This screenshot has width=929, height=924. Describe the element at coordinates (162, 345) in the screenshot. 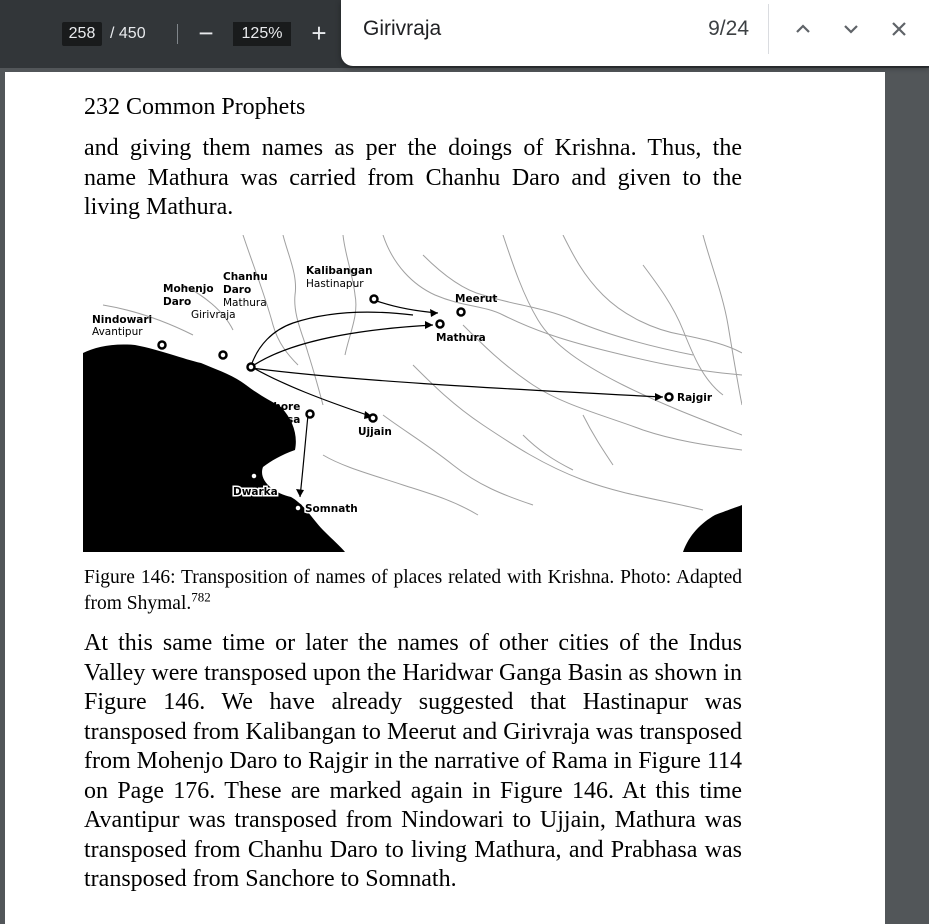

I see `marker-nindowari` at that location.